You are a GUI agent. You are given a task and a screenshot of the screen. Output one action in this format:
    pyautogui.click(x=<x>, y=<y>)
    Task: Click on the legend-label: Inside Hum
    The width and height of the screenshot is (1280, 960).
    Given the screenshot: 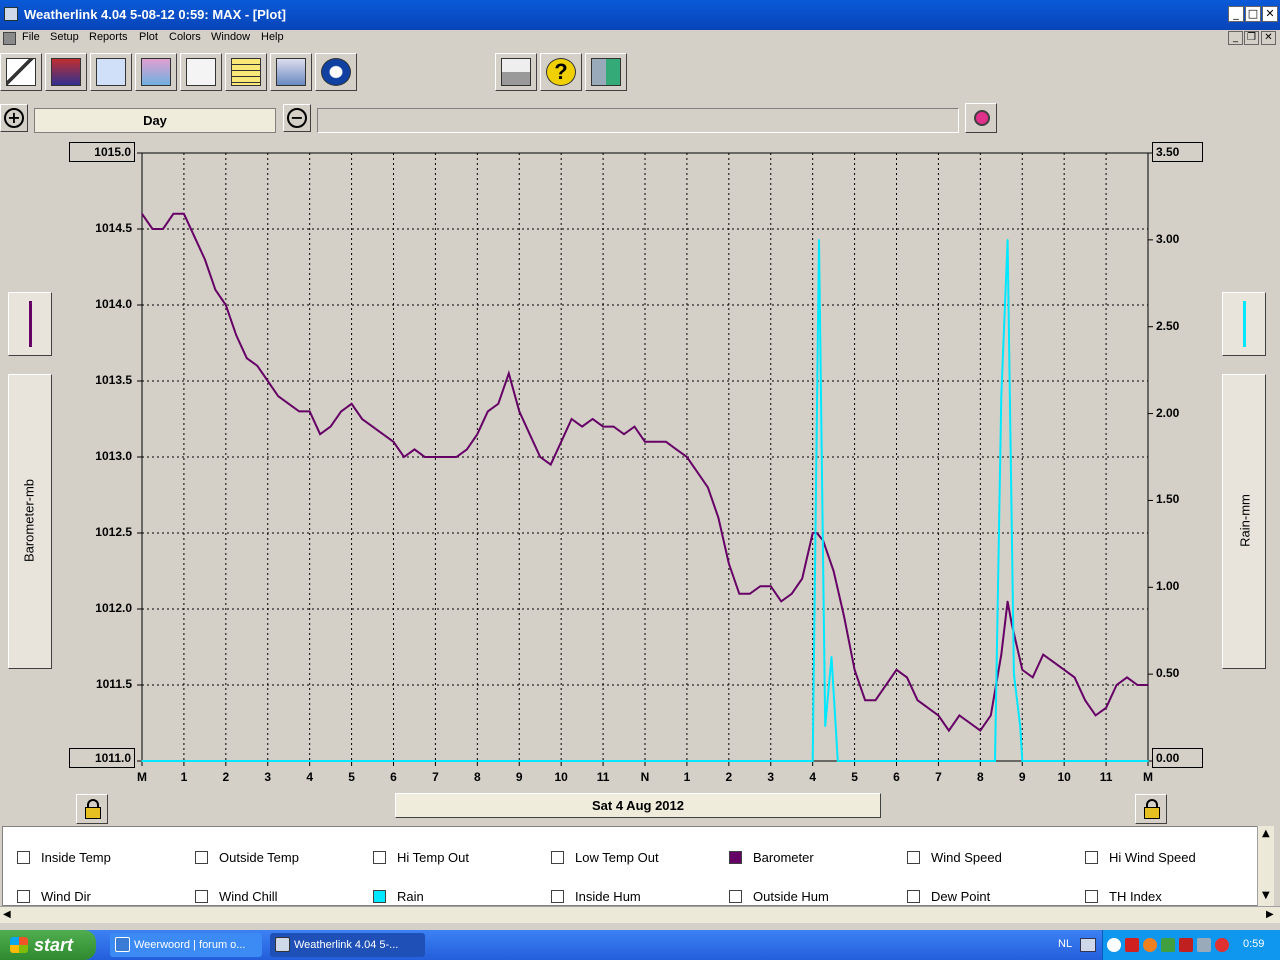 What is the action you would take?
    pyautogui.click(x=608, y=896)
    